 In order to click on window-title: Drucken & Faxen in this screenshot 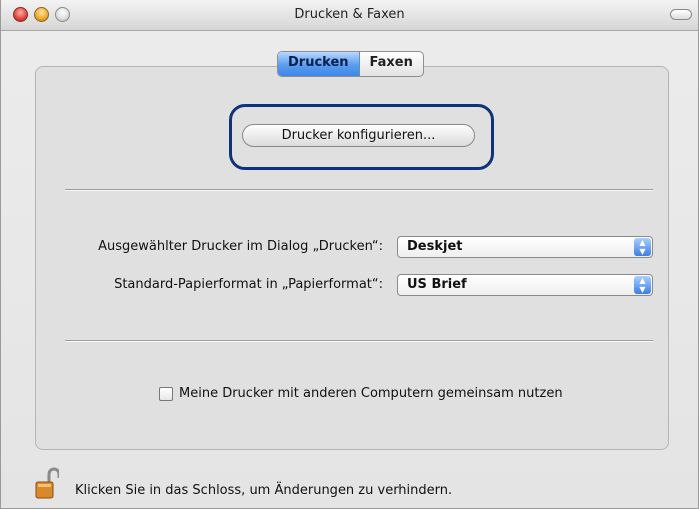, I will do `click(349, 14)`.